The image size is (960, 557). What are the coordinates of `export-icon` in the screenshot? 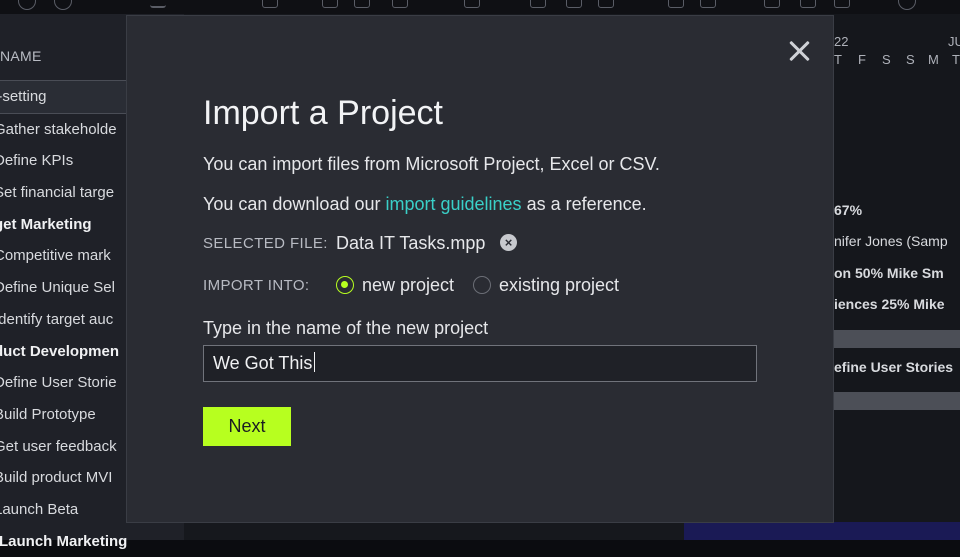 It's located at (606, 4).